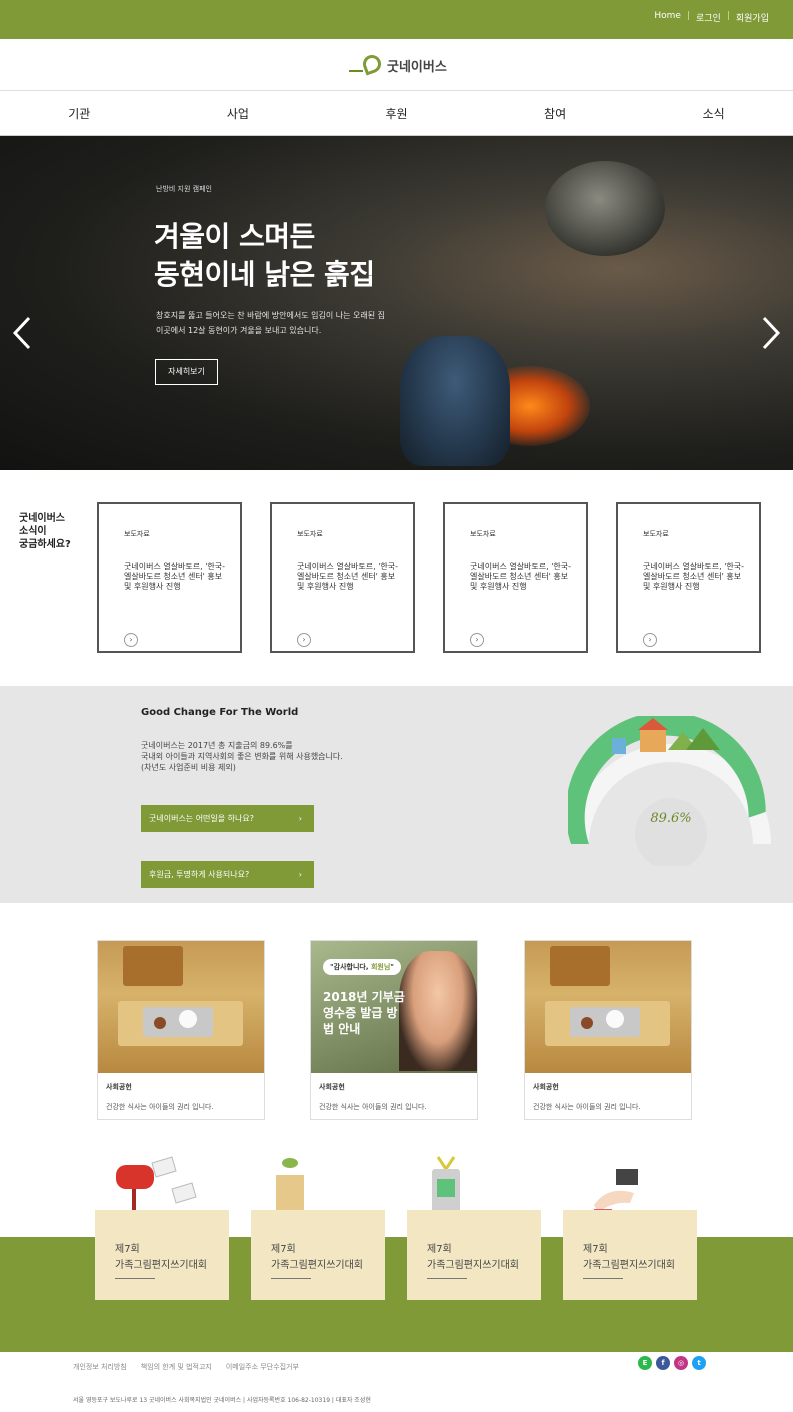 The image size is (793, 1412). Describe the element at coordinates (713, 113) in the screenshot. I see `nav-item-news: 소식` at that location.